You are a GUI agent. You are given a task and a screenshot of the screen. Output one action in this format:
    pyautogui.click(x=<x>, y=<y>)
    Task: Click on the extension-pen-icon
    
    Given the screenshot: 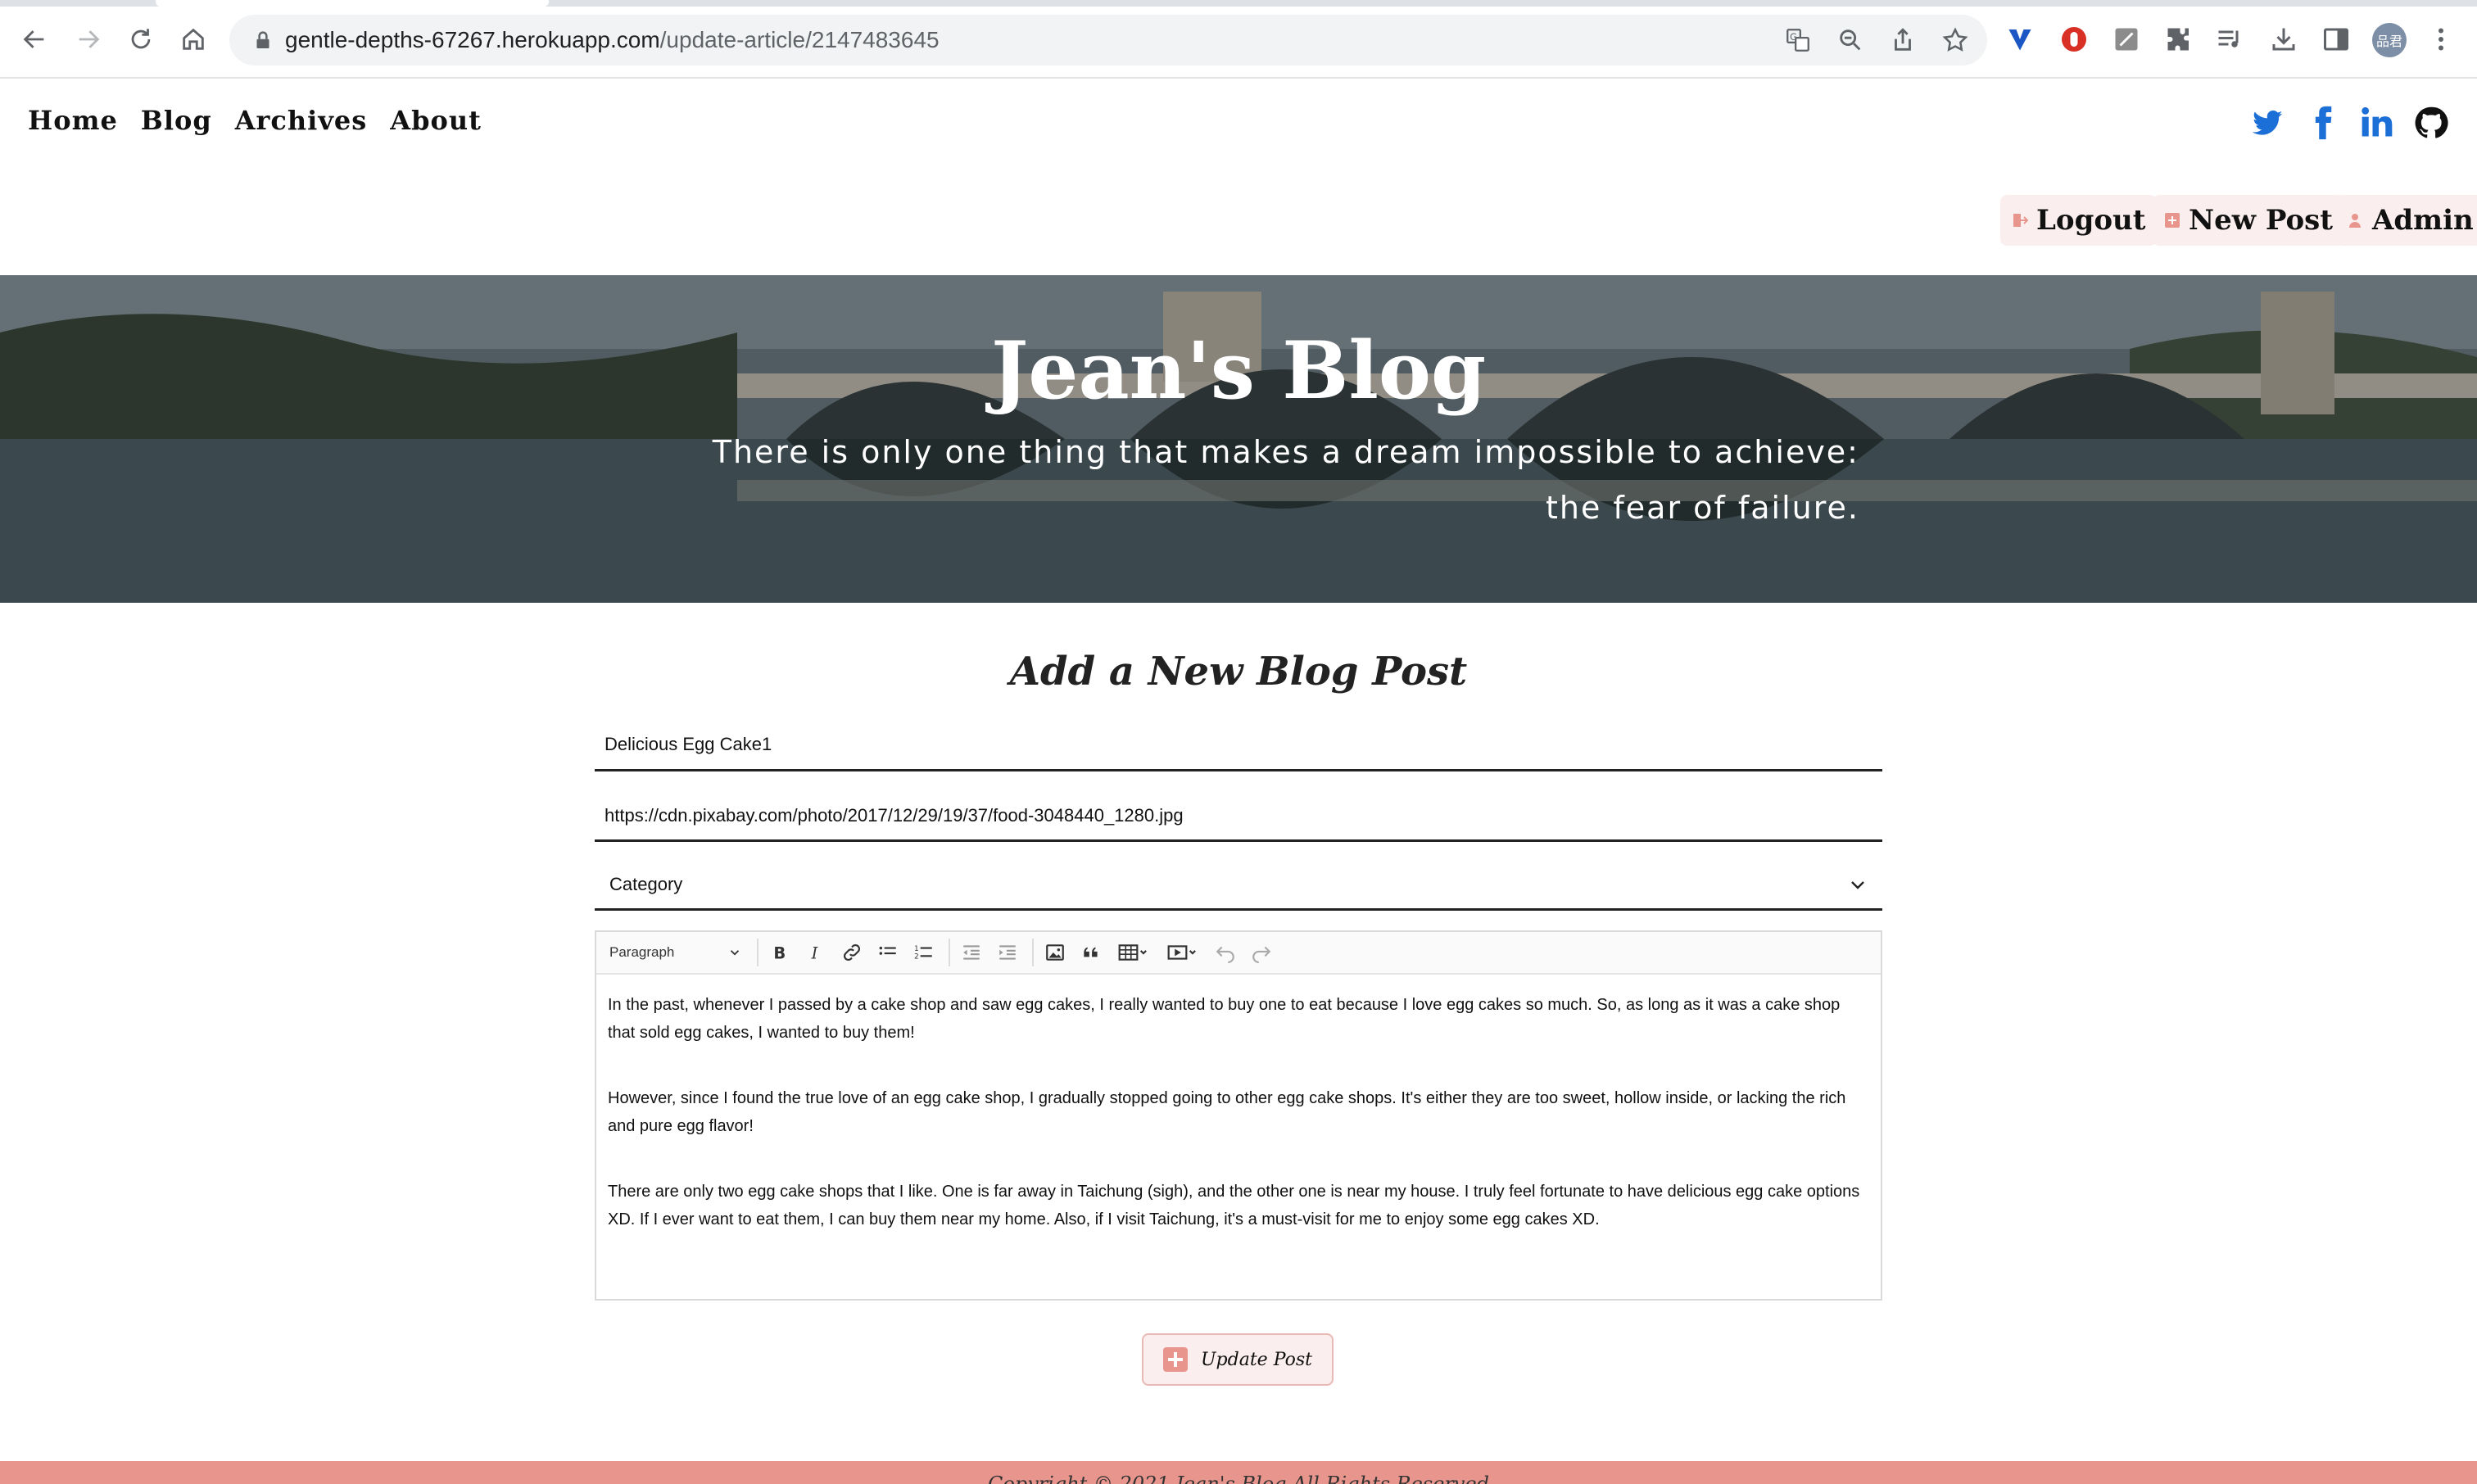 What is the action you would take?
    pyautogui.click(x=2126, y=39)
    